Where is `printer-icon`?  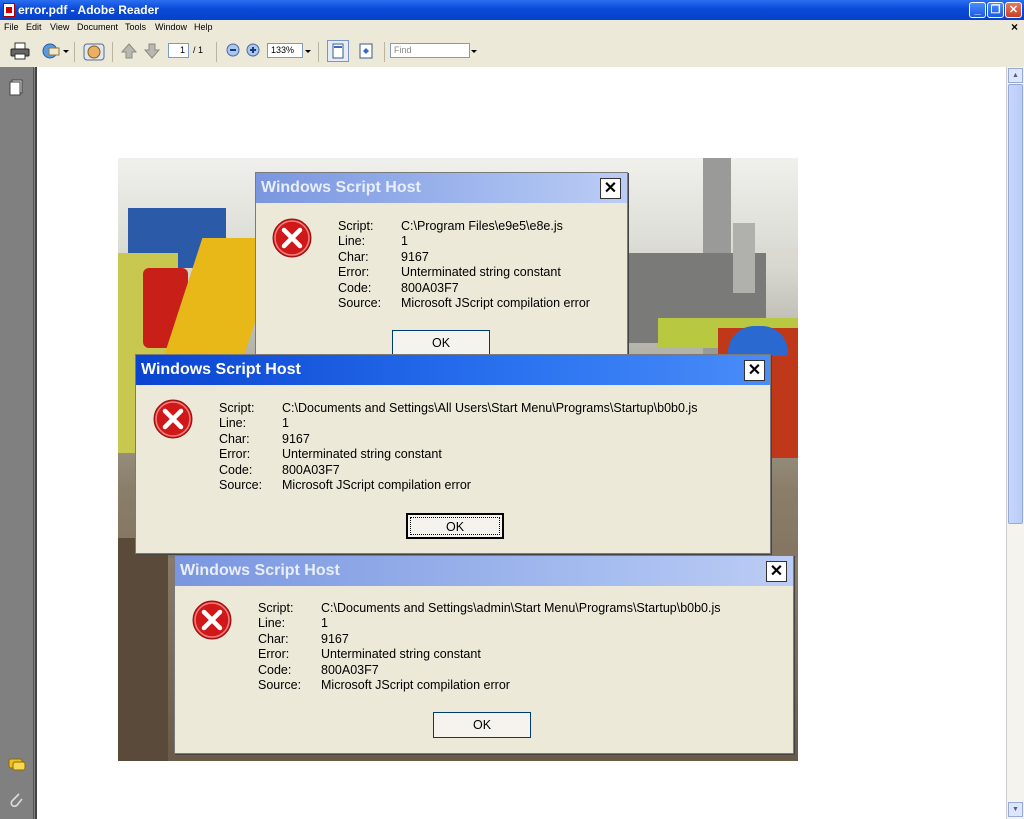
printer-icon is located at coordinates (20, 51).